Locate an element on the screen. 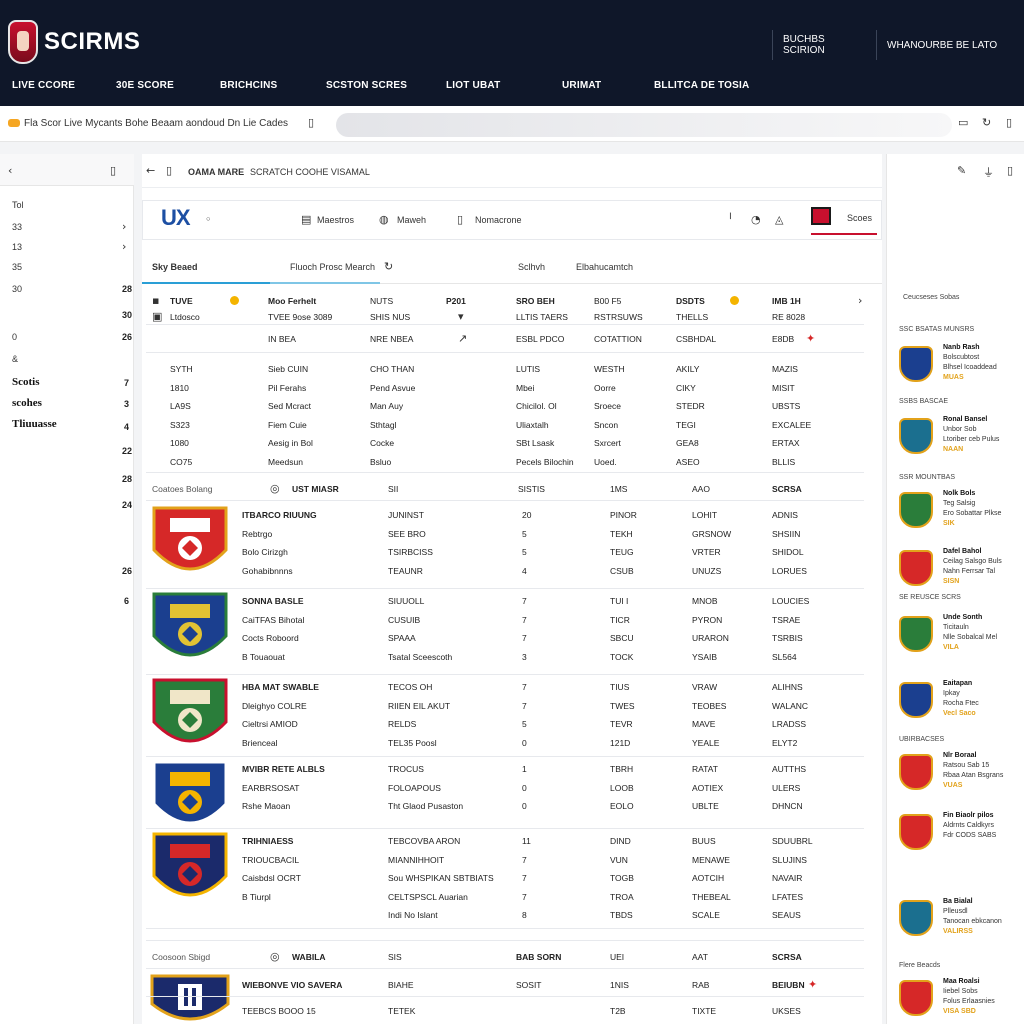 The height and width of the screenshot is (1024, 1024). col-header: DSDTS is located at coordinates (690, 301).